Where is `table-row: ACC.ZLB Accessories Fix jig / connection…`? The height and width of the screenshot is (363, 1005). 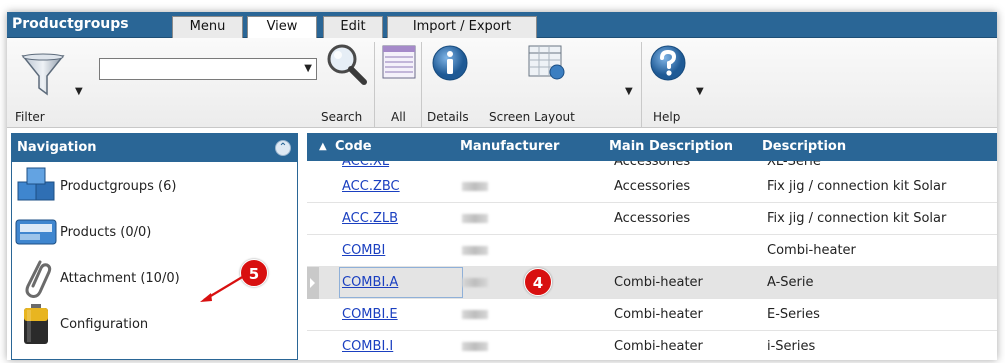 table-row: ACC.ZLB Accessories Fix jig / connection… is located at coordinates (652, 219).